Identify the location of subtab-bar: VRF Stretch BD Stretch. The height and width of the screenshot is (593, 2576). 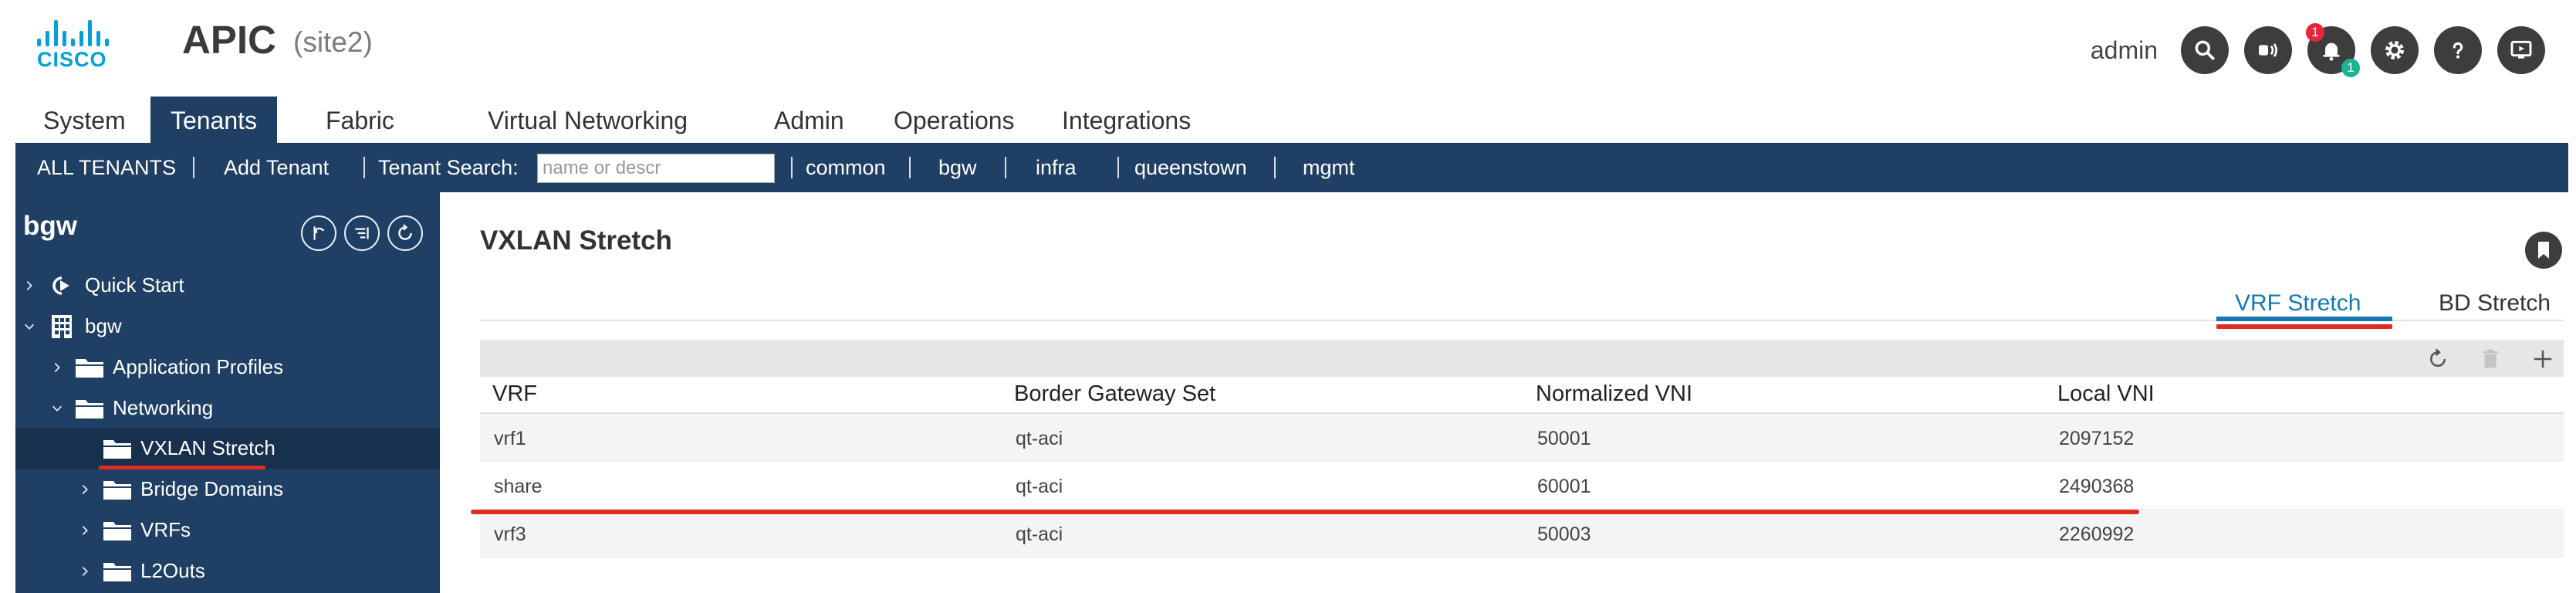
(1522, 306).